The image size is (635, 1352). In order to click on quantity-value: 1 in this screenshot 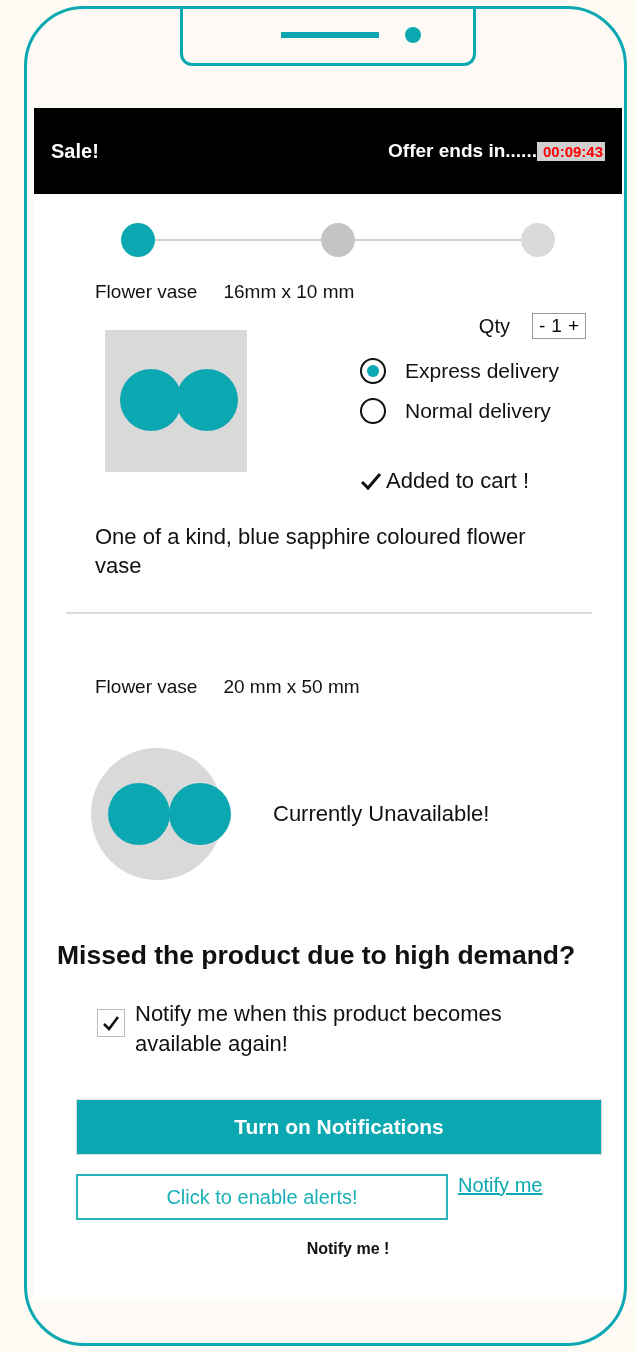, I will do `click(556, 326)`.